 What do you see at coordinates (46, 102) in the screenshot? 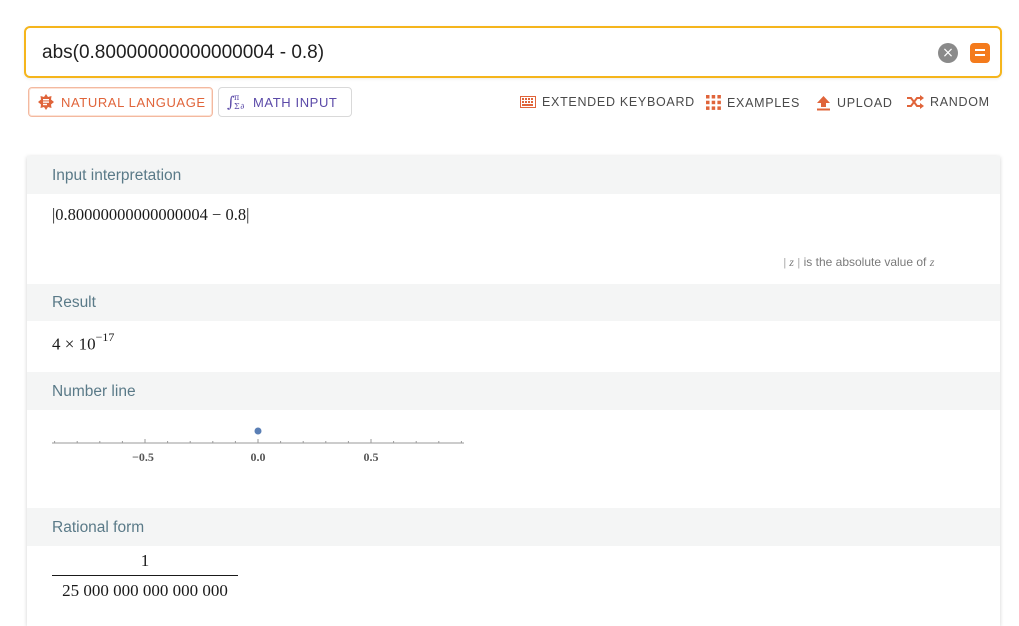
I see `natural-language-icon` at bounding box center [46, 102].